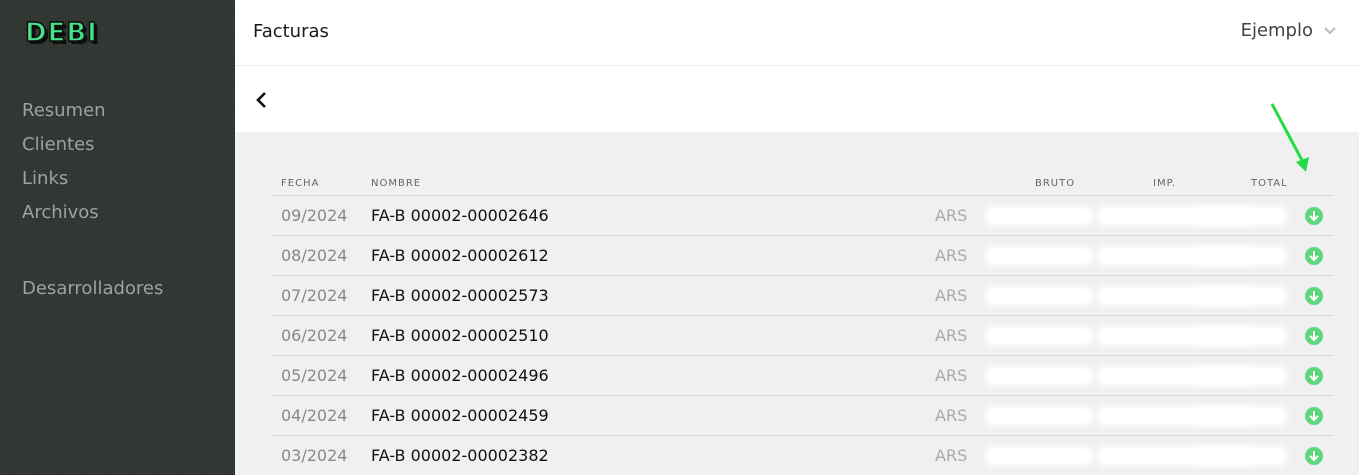 The width and height of the screenshot is (1359, 475). I want to click on table-row: 04/2024 FA-B 00002-00002459 ARS, so click(802, 416).